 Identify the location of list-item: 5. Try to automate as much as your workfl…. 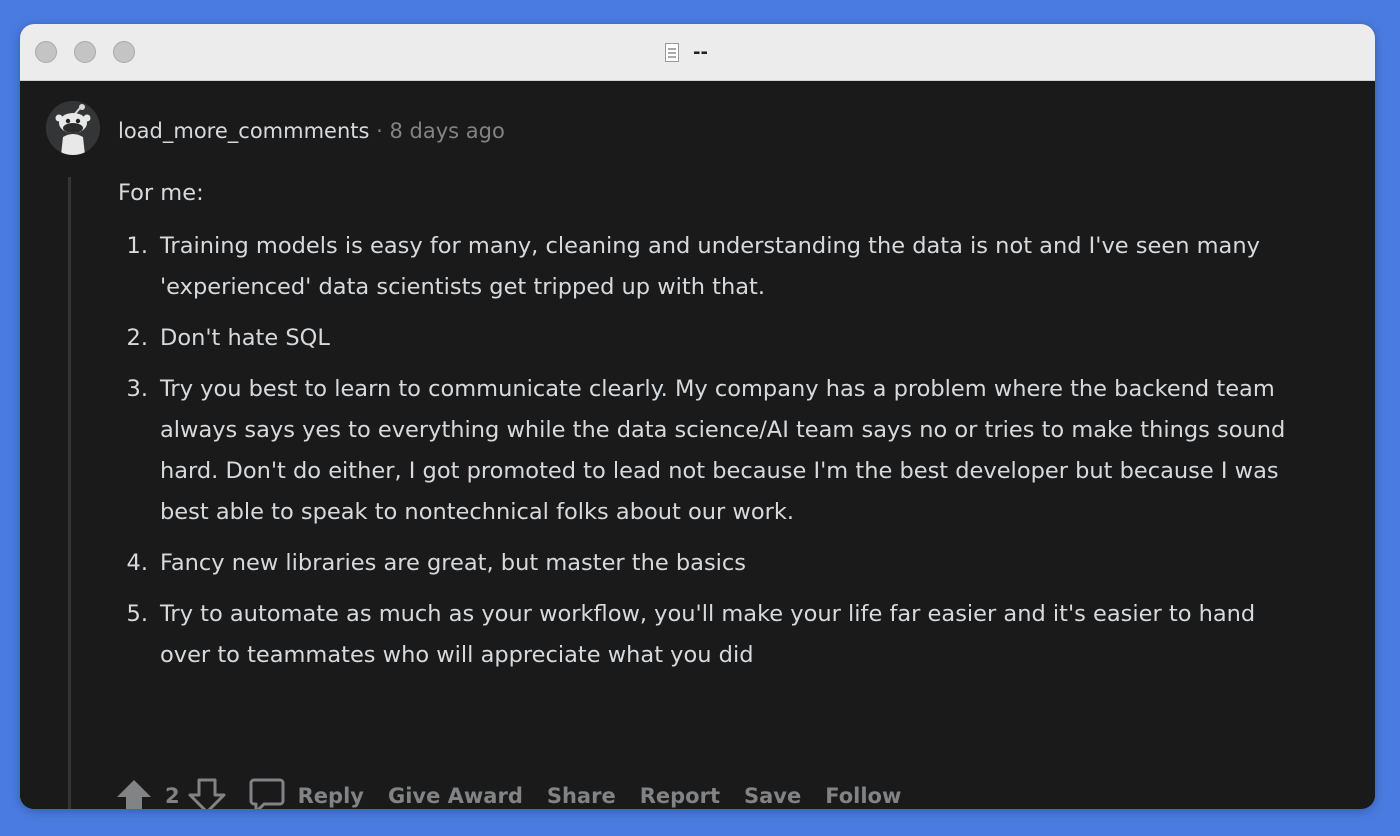
(713, 635).